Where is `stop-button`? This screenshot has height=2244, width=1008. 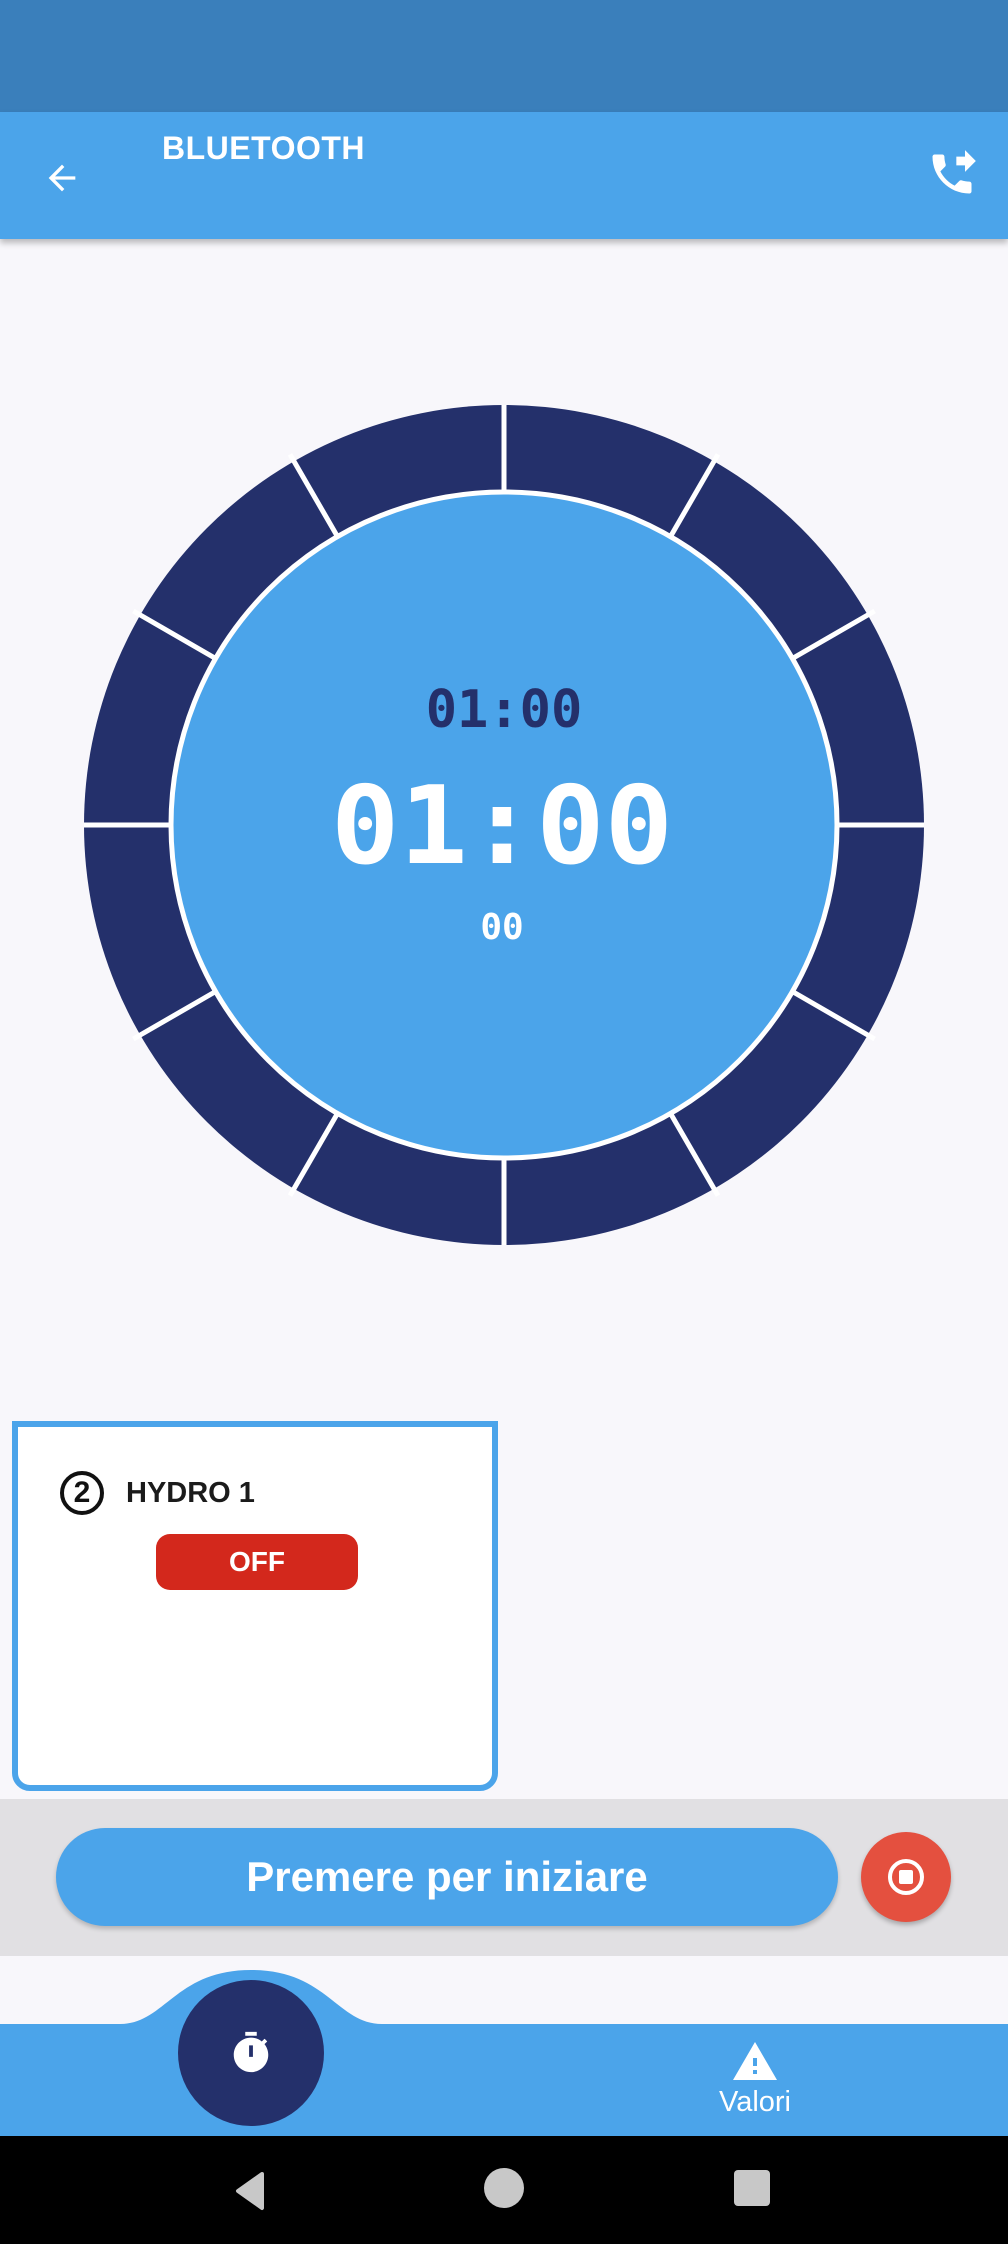 stop-button is located at coordinates (906, 1877).